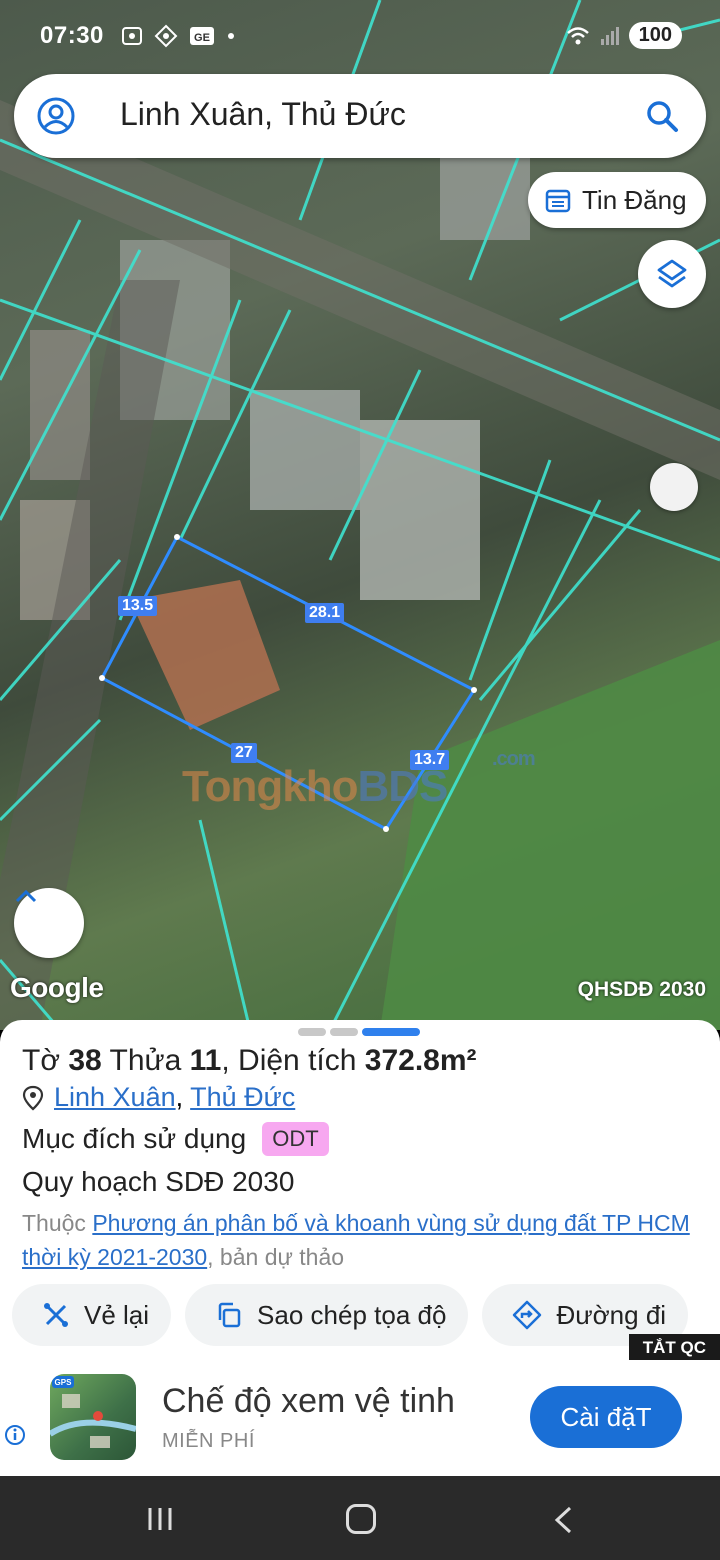  What do you see at coordinates (325, 613) in the screenshot?
I see `dimension-label: 28.1` at bounding box center [325, 613].